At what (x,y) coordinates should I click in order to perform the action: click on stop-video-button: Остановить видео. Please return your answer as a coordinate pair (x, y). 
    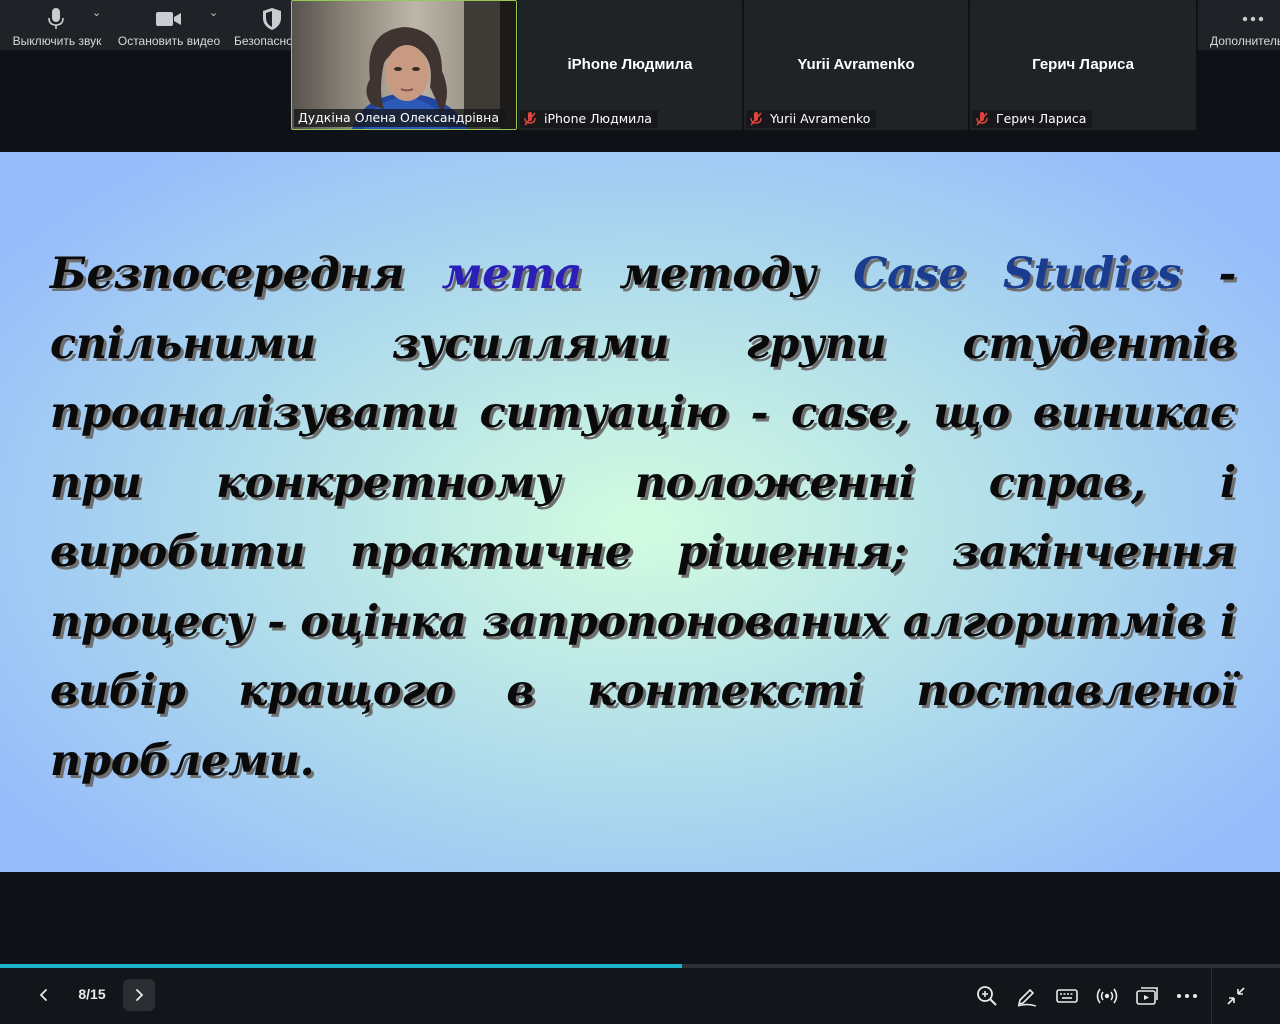
    Looking at the image, I should click on (169, 26).